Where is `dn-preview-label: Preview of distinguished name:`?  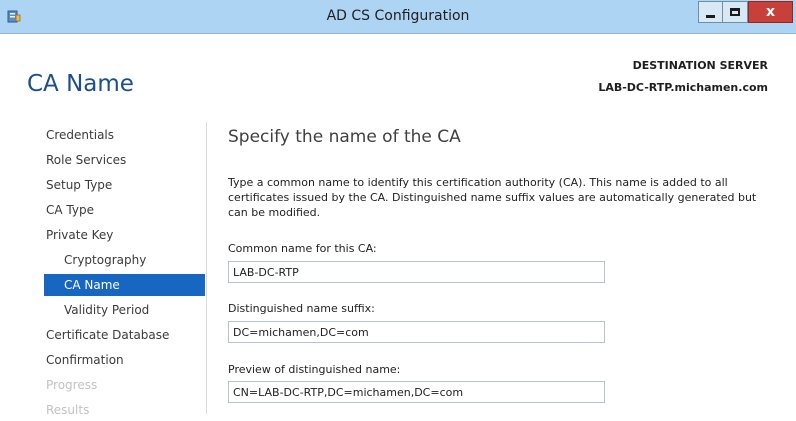
dn-preview-label: Preview of distinguished name: is located at coordinates (314, 369).